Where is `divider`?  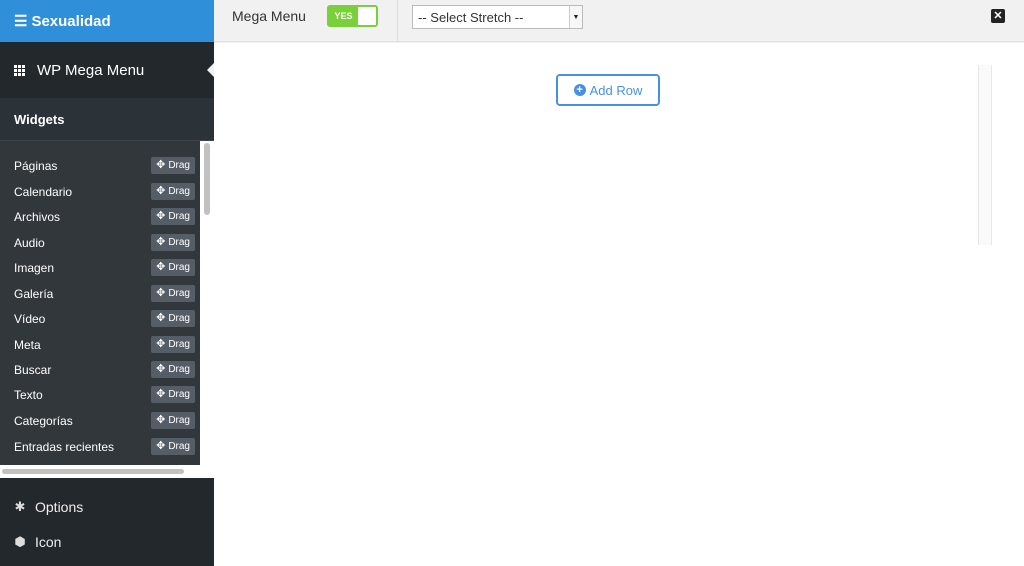 divider is located at coordinates (397, 21).